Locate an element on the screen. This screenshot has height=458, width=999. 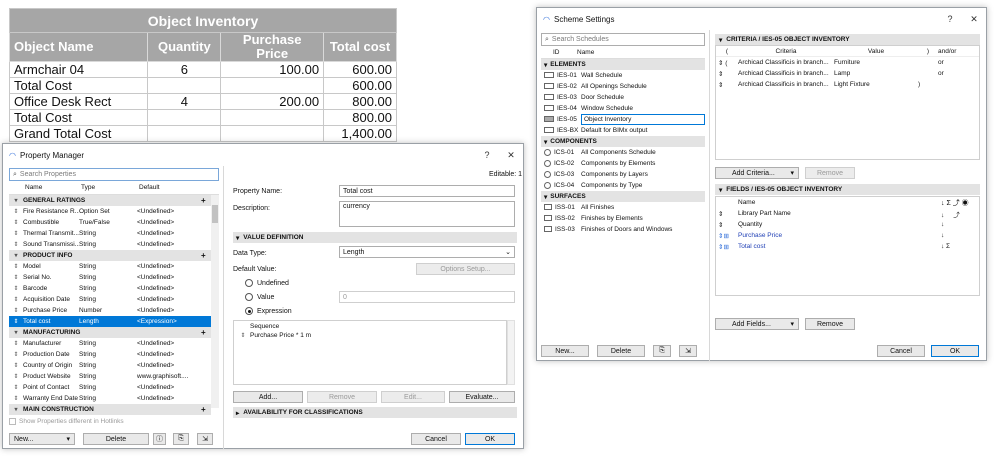
property-row: ⇕ Model String <Undefined> is located at coordinates (110, 266).